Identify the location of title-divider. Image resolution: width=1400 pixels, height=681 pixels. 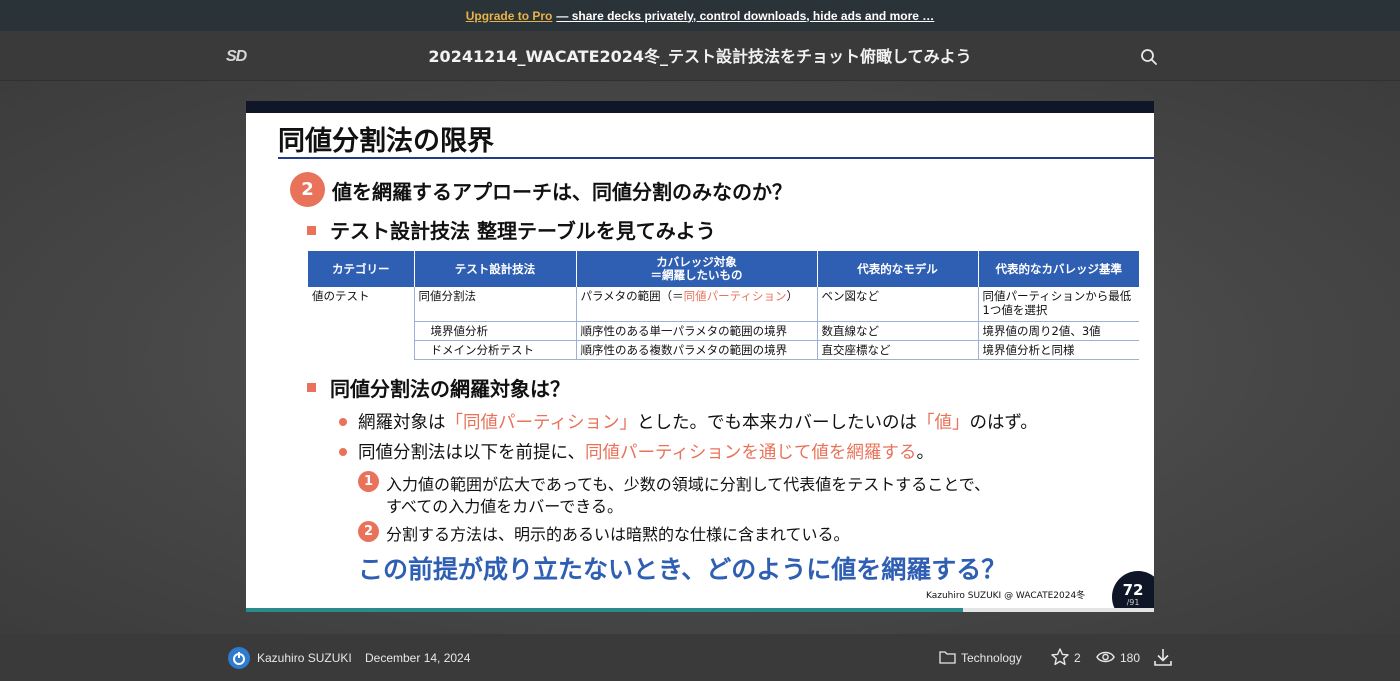
(716, 158).